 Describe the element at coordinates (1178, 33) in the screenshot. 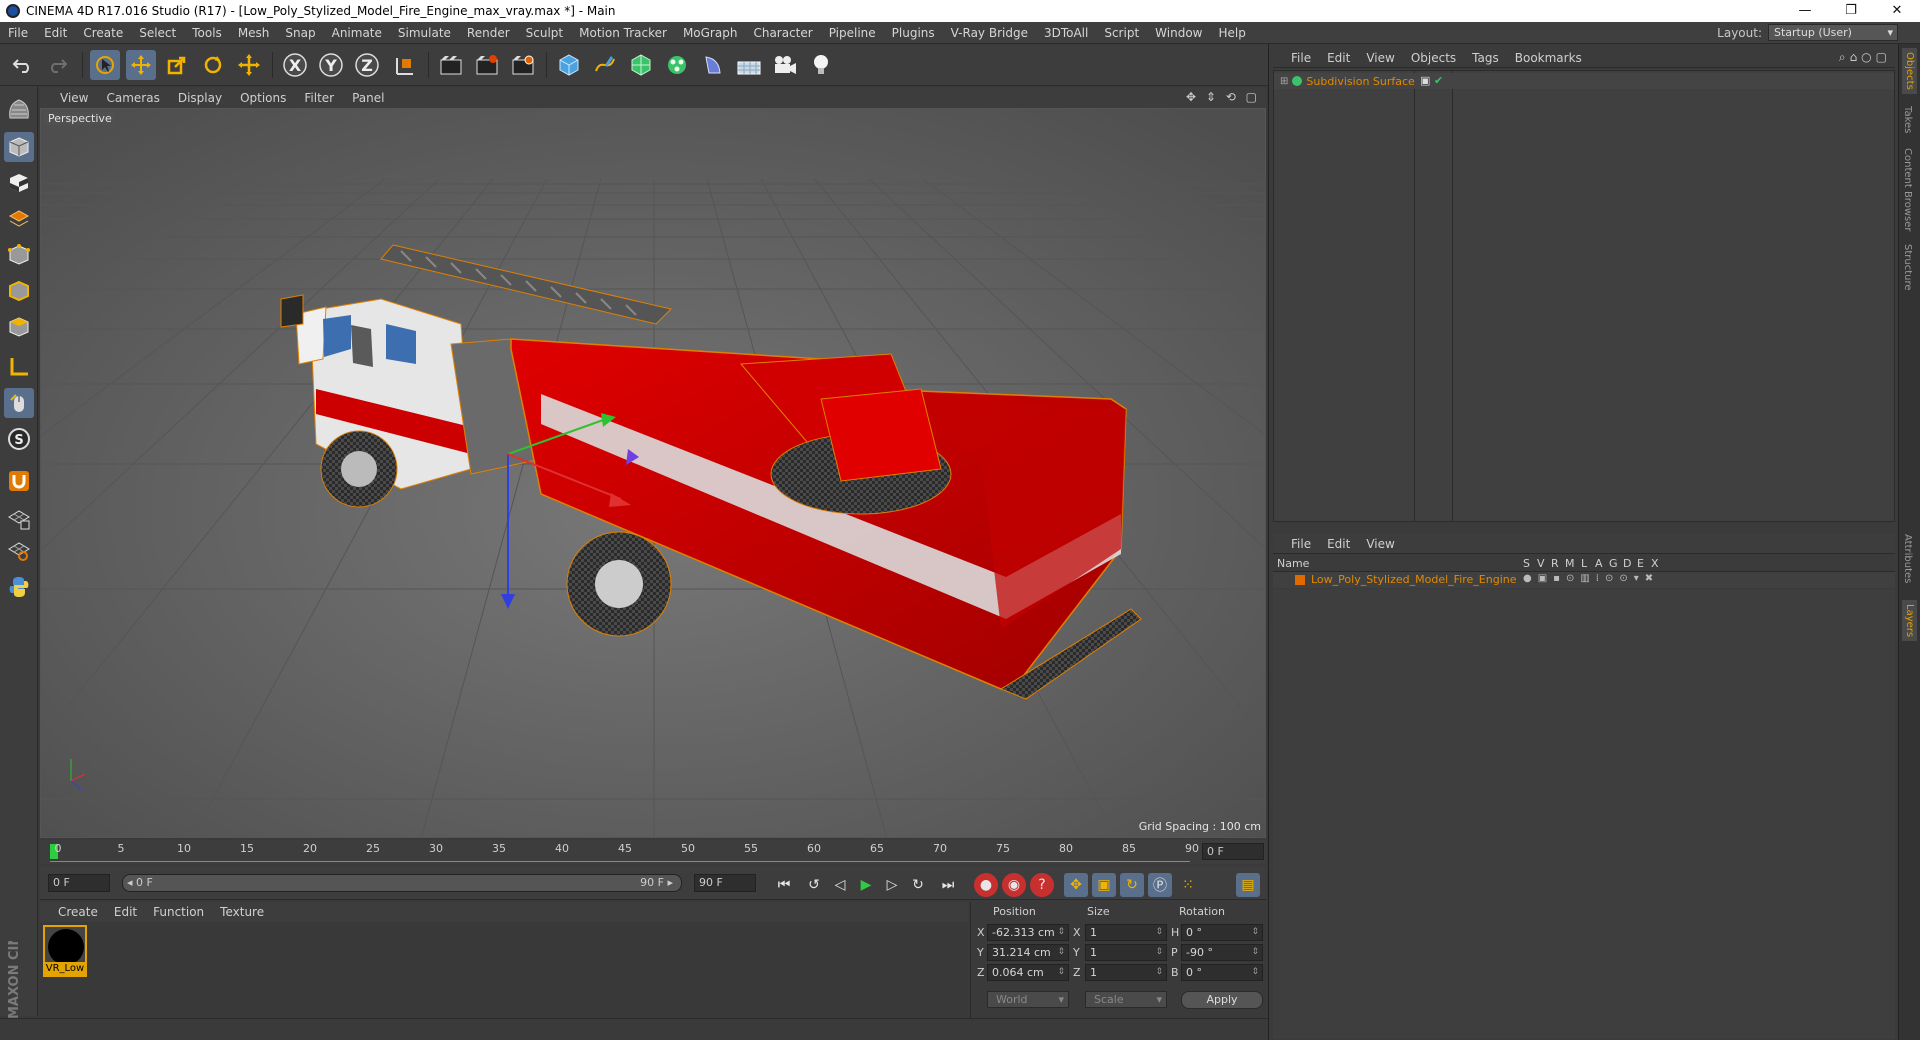

I see `menu-window: Window` at that location.